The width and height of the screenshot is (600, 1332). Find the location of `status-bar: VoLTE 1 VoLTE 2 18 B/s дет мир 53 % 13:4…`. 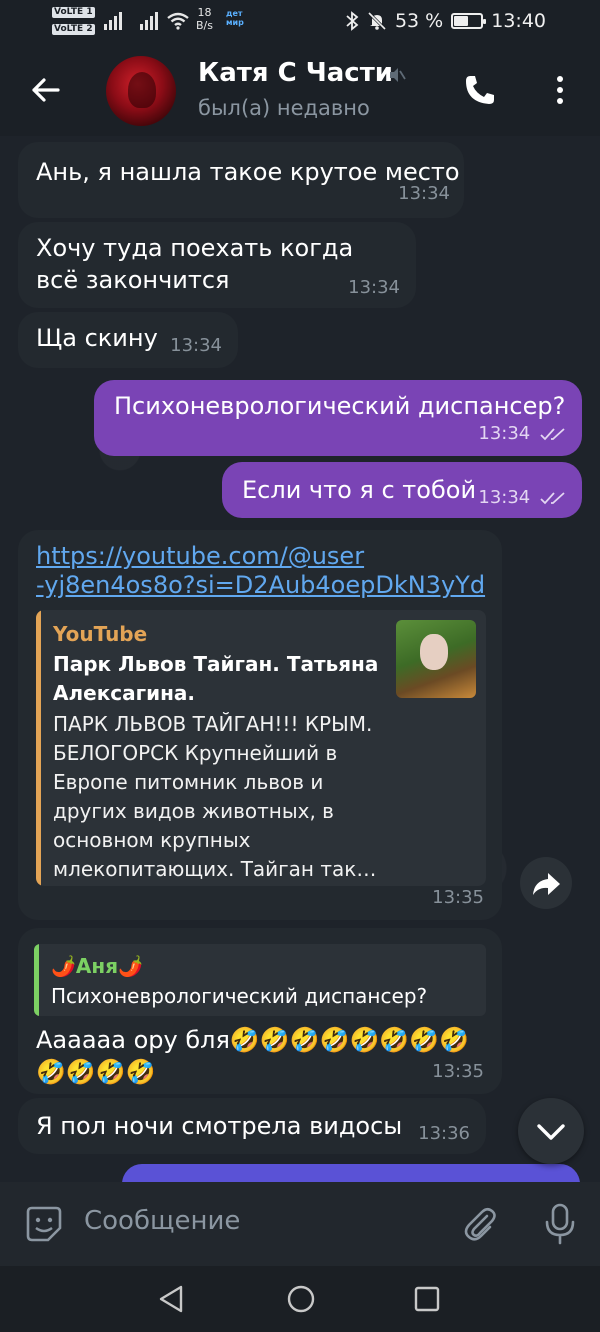

status-bar: VoLTE 1 VoLTE 2 18 B/s дет мир 53 % 13:4… is located at coordinates (300, 22).